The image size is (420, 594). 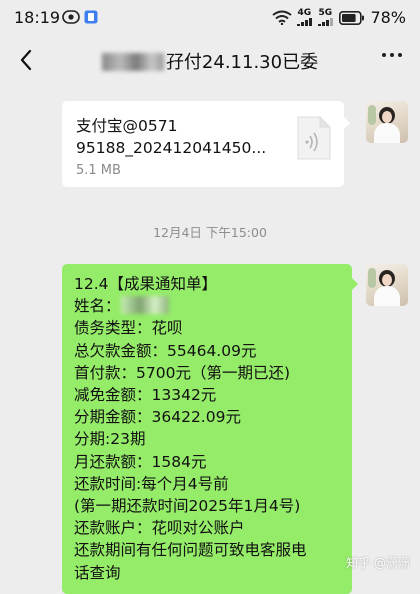 I want to click on status-right-group: 4G 5G 78%, so click(x=339, y=17).